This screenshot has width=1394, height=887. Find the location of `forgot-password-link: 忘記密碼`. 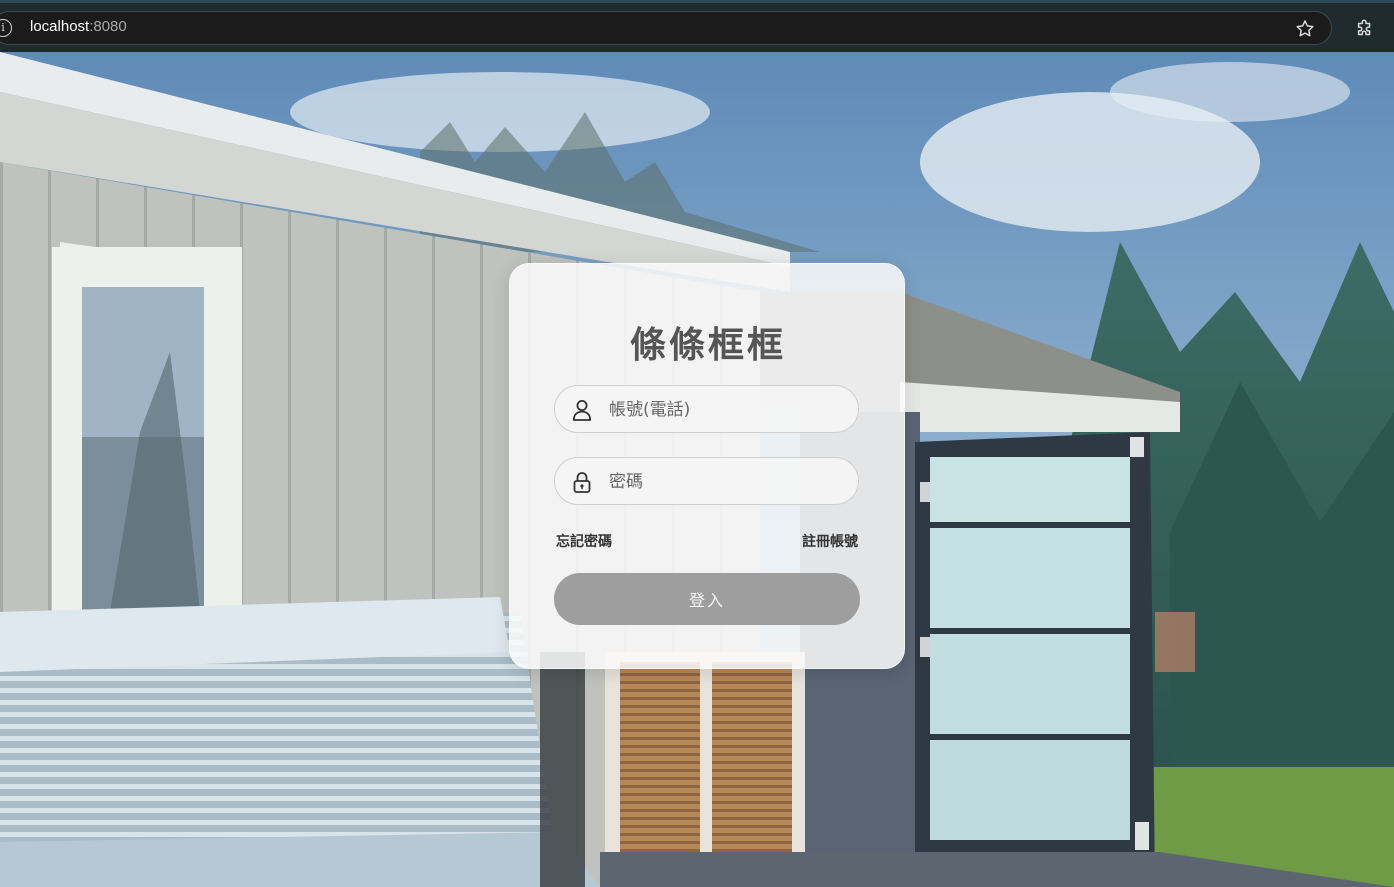

forgot-password-link: 忘記密碼 is located at coordinates (584, 541).